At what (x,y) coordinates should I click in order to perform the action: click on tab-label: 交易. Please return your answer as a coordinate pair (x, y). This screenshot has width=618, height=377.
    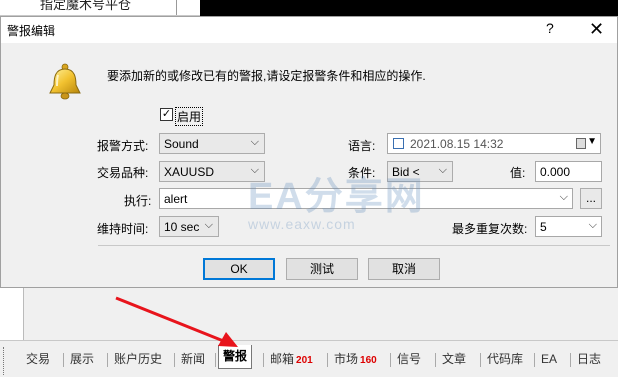
    Looking at the image, I should click on (38, 359).